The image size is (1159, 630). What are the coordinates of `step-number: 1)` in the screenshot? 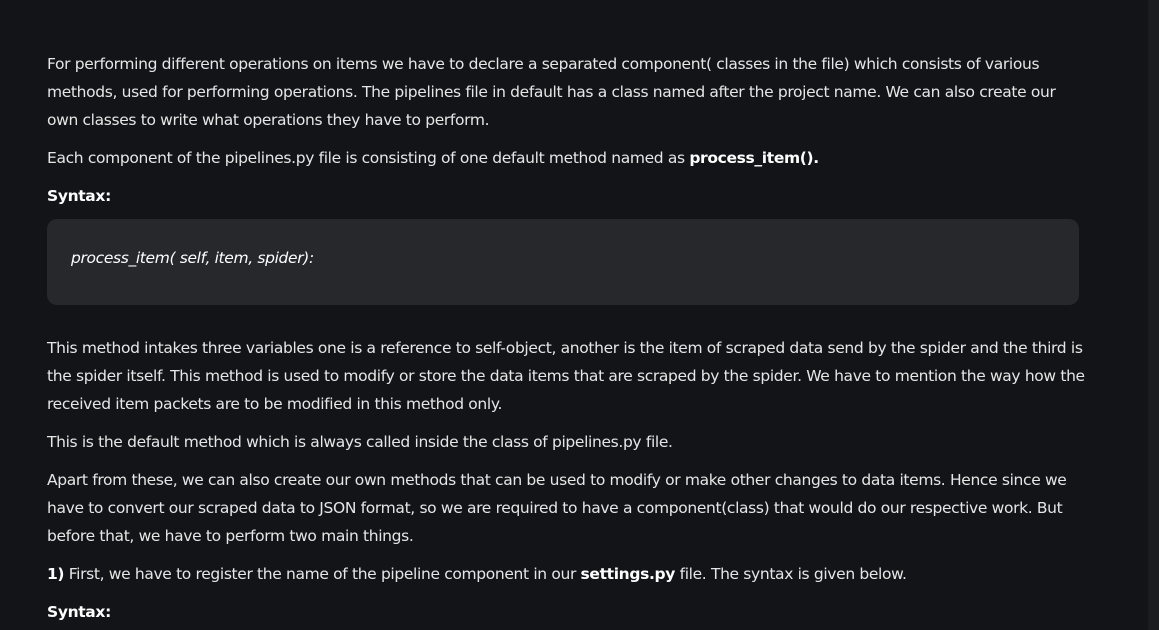 It's located at (56, 574).